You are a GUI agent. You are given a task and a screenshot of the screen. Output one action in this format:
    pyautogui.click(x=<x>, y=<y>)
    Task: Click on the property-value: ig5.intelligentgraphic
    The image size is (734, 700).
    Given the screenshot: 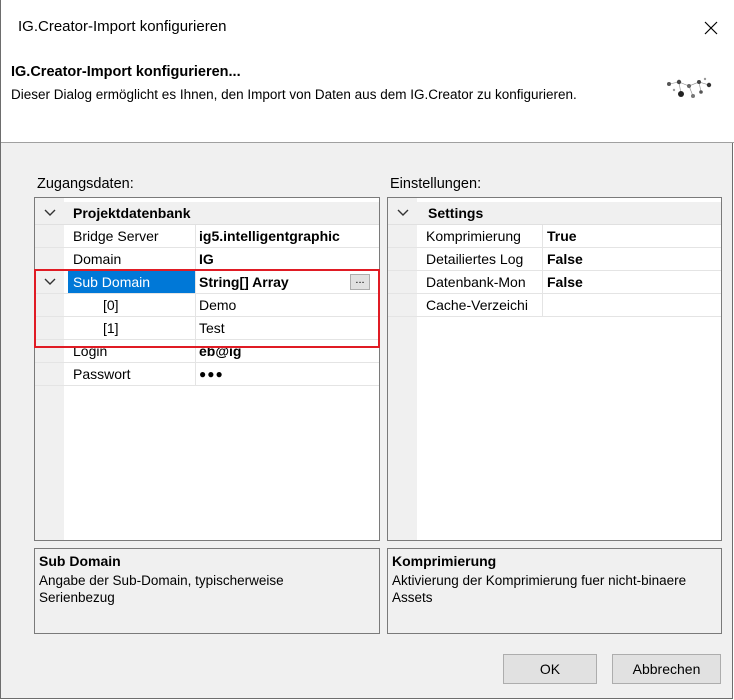 What is the action you would take?
    pyautogui.click(x=289, y=236)
    